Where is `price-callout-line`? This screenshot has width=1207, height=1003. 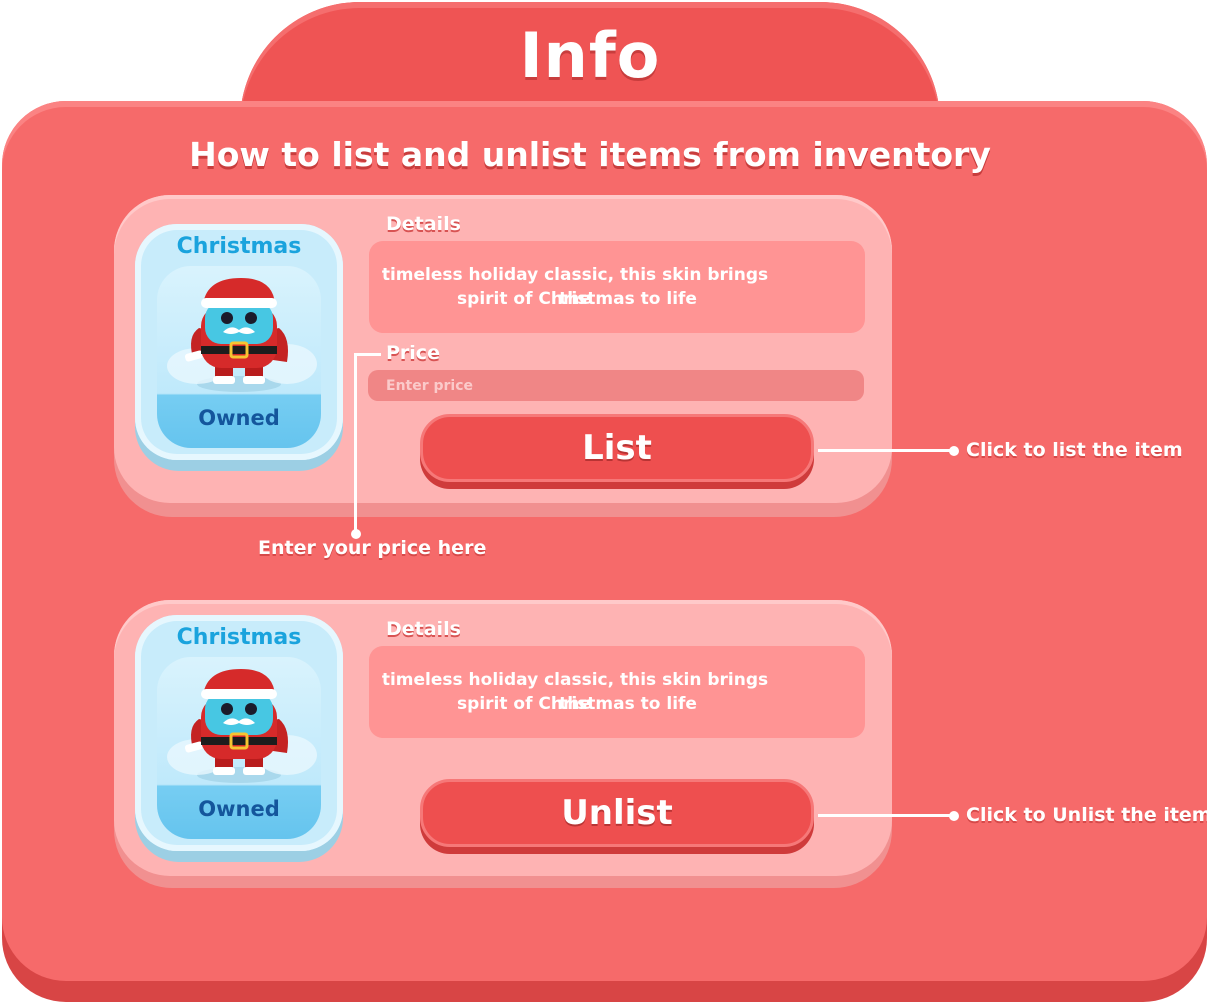 price-callout-line is located at coordinates (355, 443).